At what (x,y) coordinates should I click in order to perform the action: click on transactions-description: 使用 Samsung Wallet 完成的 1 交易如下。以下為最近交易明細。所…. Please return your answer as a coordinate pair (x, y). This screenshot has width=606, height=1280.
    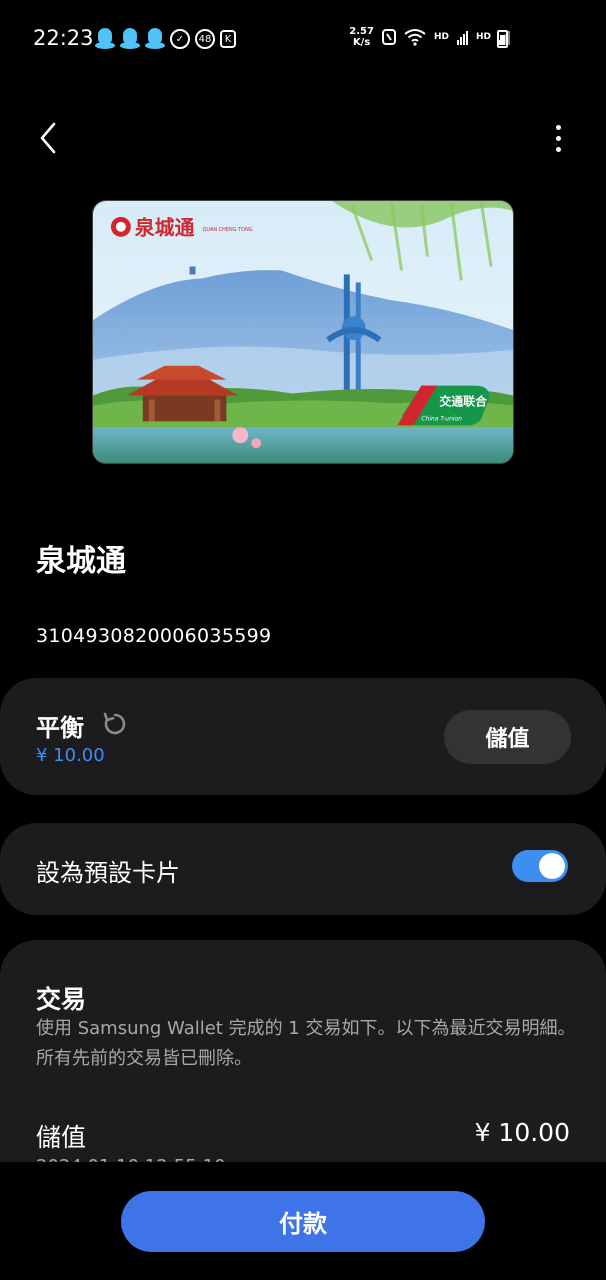
    Looking at the image, I should click on (306, 1043).